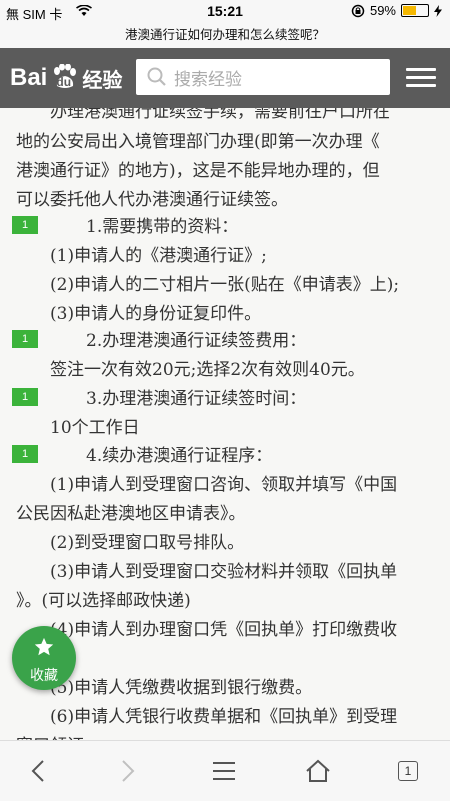 The width and height of the screenshot is (450, 801). What do you see at coordinates (225, 36) in the screenshot?
I see `page-title: 港澳通行证如何办理和怎么续签呢？` at bounding box center [225, 36].